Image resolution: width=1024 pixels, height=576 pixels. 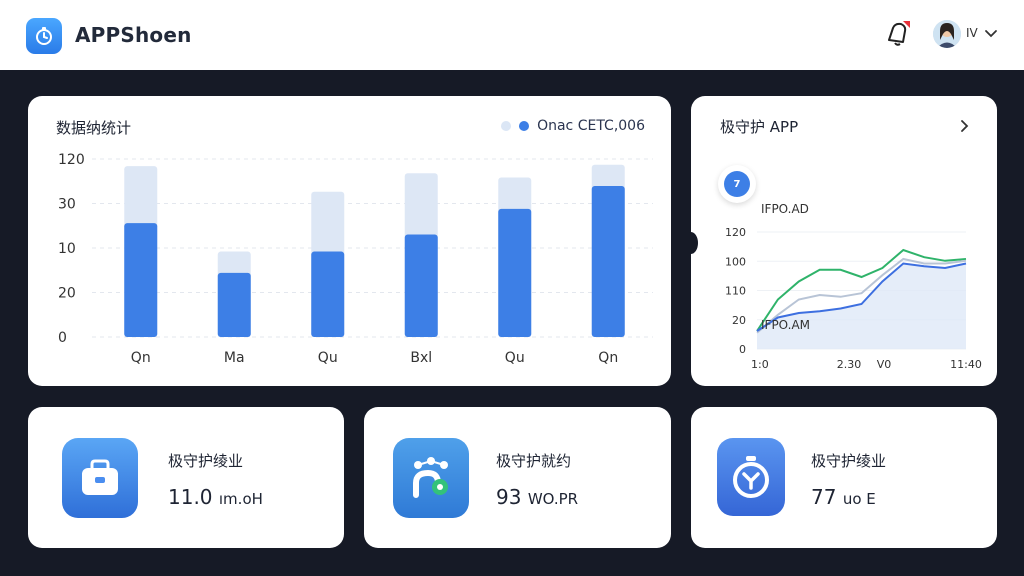 I want to click on stat-label: 极守护就约, so click(x=534, y=461).